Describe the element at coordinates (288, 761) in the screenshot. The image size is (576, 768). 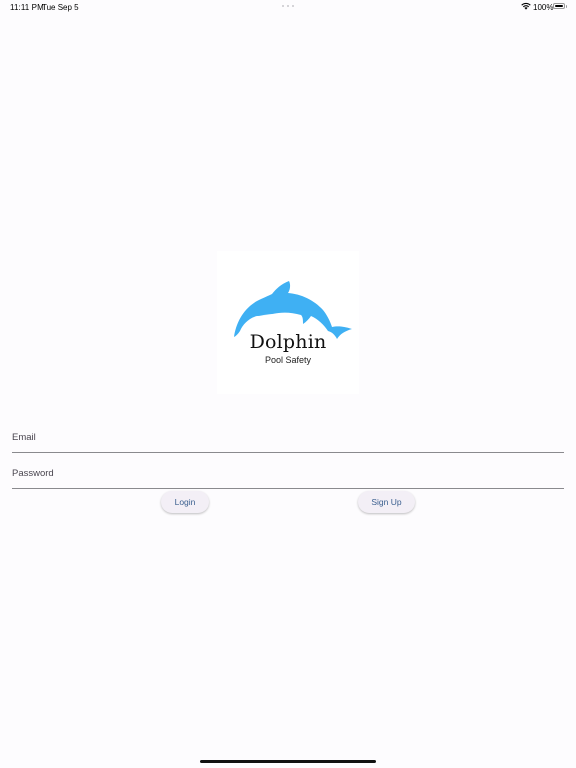
I see `home-indicator` at that location.